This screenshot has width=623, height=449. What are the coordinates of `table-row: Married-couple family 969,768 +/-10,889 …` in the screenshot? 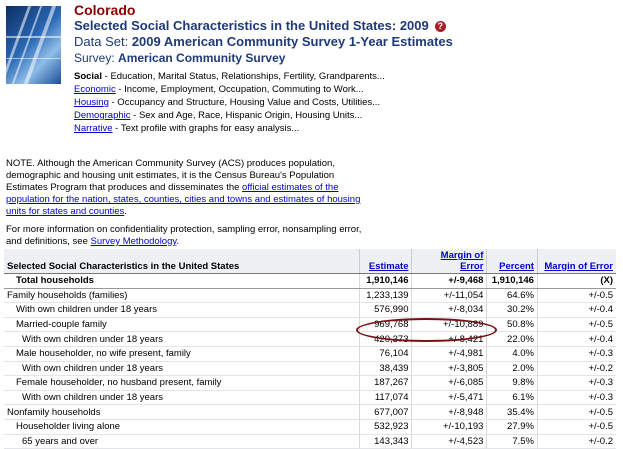 It's located at (310, 325).